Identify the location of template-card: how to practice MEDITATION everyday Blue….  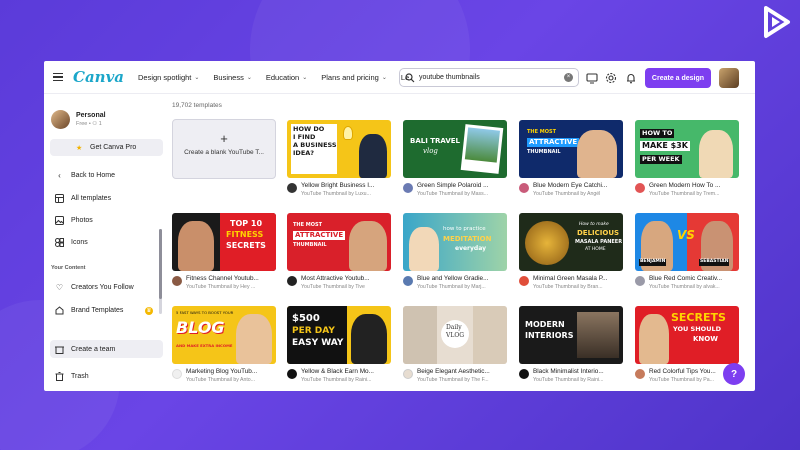
(455, 251).